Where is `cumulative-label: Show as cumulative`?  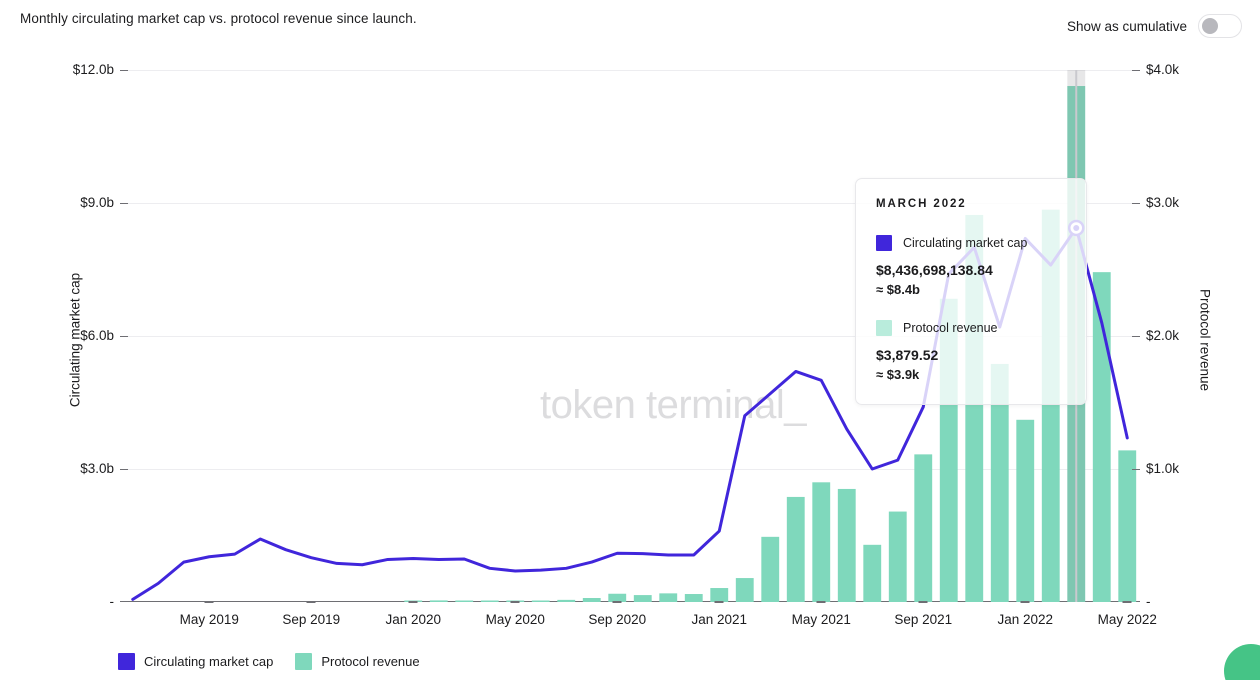 cumulative-label: Show as cumulative is located at coordinates (1126, 26).